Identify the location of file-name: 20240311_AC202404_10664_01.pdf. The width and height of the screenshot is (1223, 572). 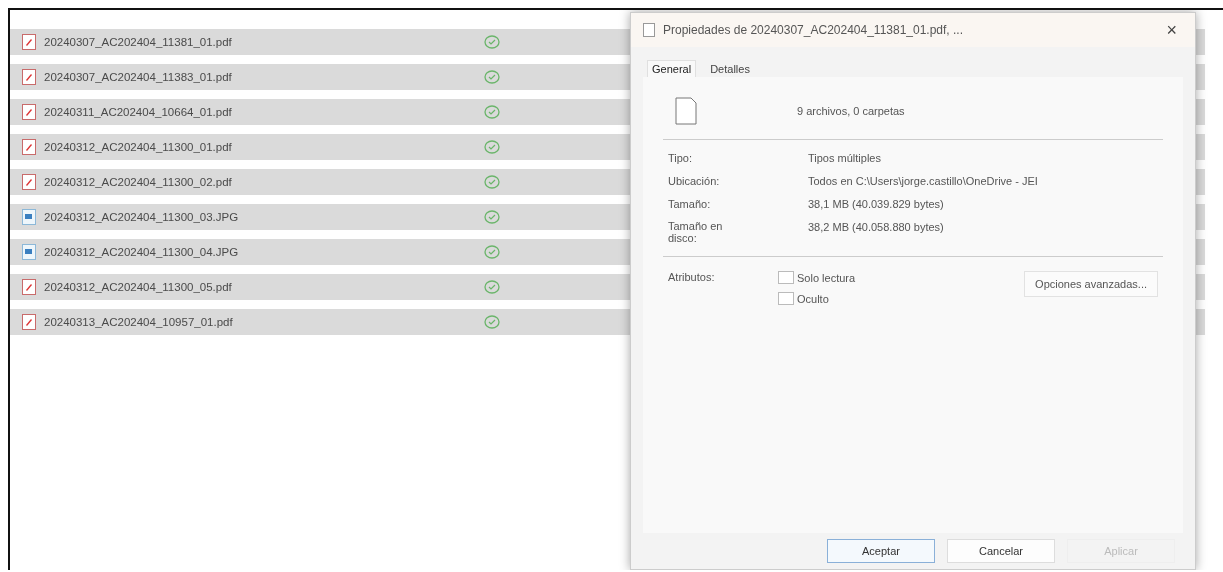
(138, 112).